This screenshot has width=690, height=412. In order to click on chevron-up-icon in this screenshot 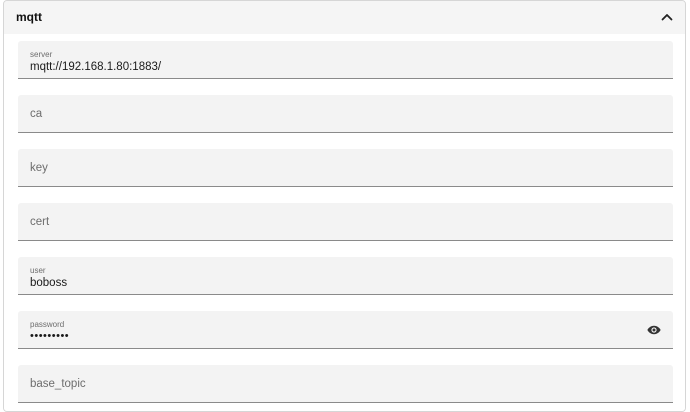, I will do `click(667, 17)`.